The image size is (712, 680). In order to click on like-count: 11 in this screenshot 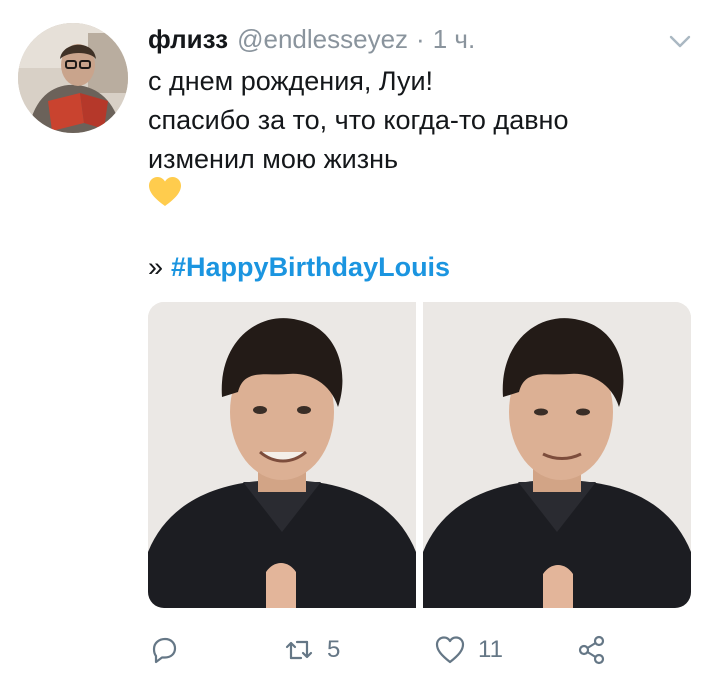, I will do `click(490, 649)`.